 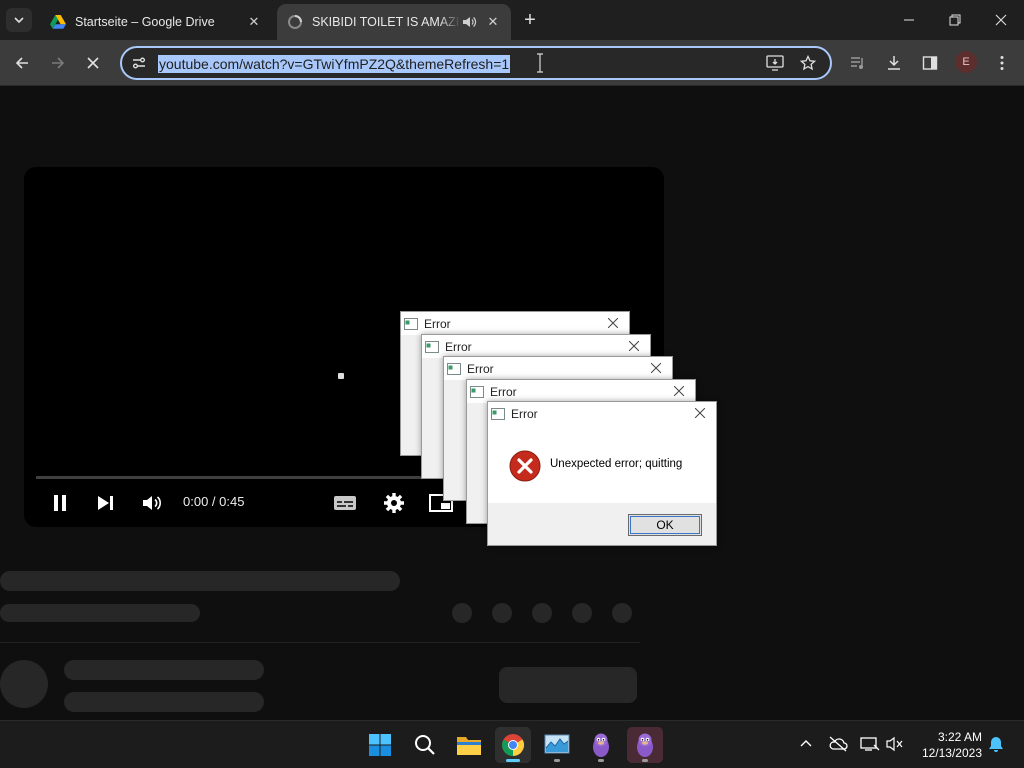 I want to click on subtitles-icon, so click(x=345, y=503).